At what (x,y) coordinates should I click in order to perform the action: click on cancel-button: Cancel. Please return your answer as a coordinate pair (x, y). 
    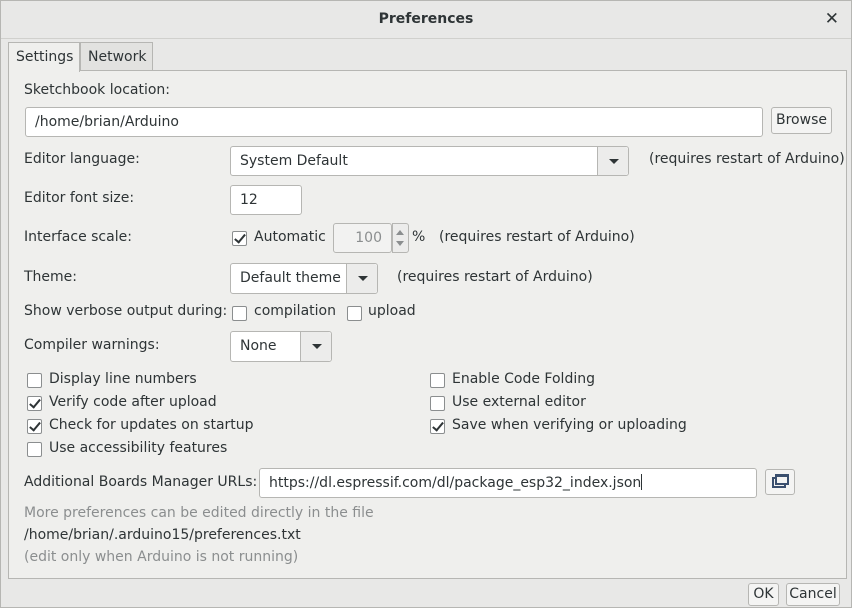
    Looking at the image, I should click on (813, 594).